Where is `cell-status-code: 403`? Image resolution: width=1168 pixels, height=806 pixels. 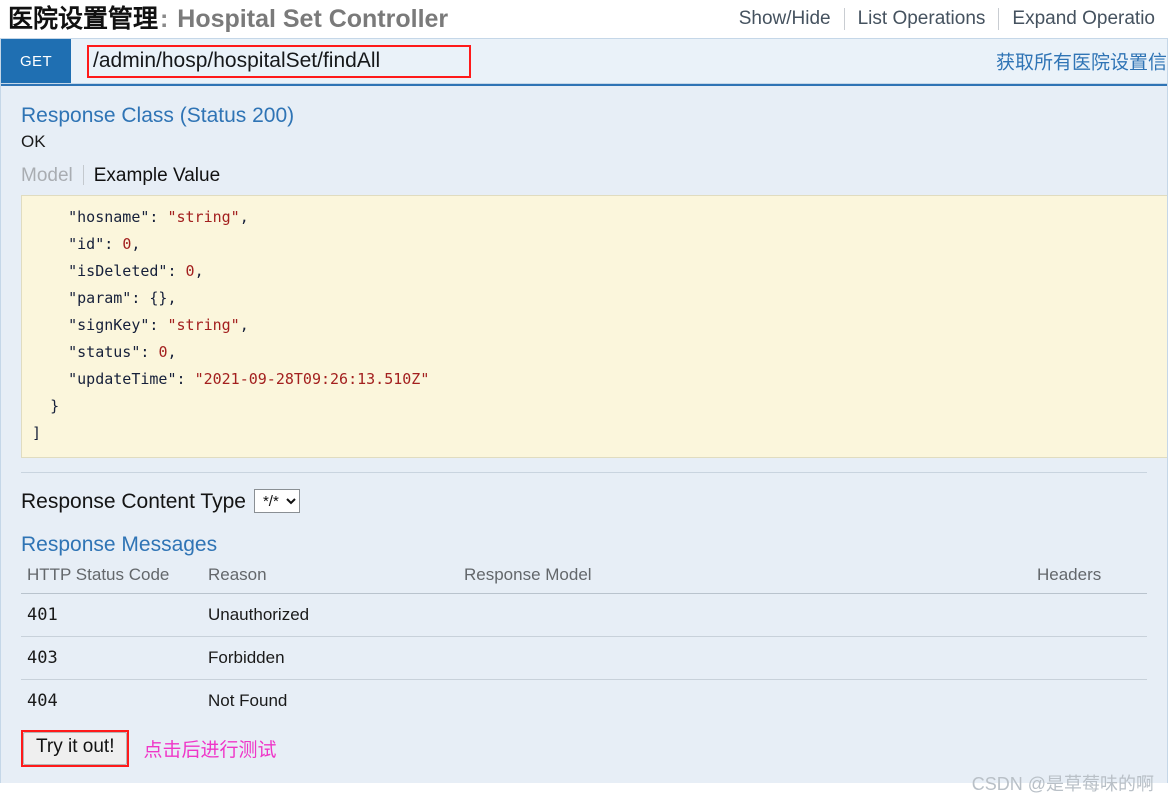 cell-status-code: 403 is located at coordinates (111, 658).